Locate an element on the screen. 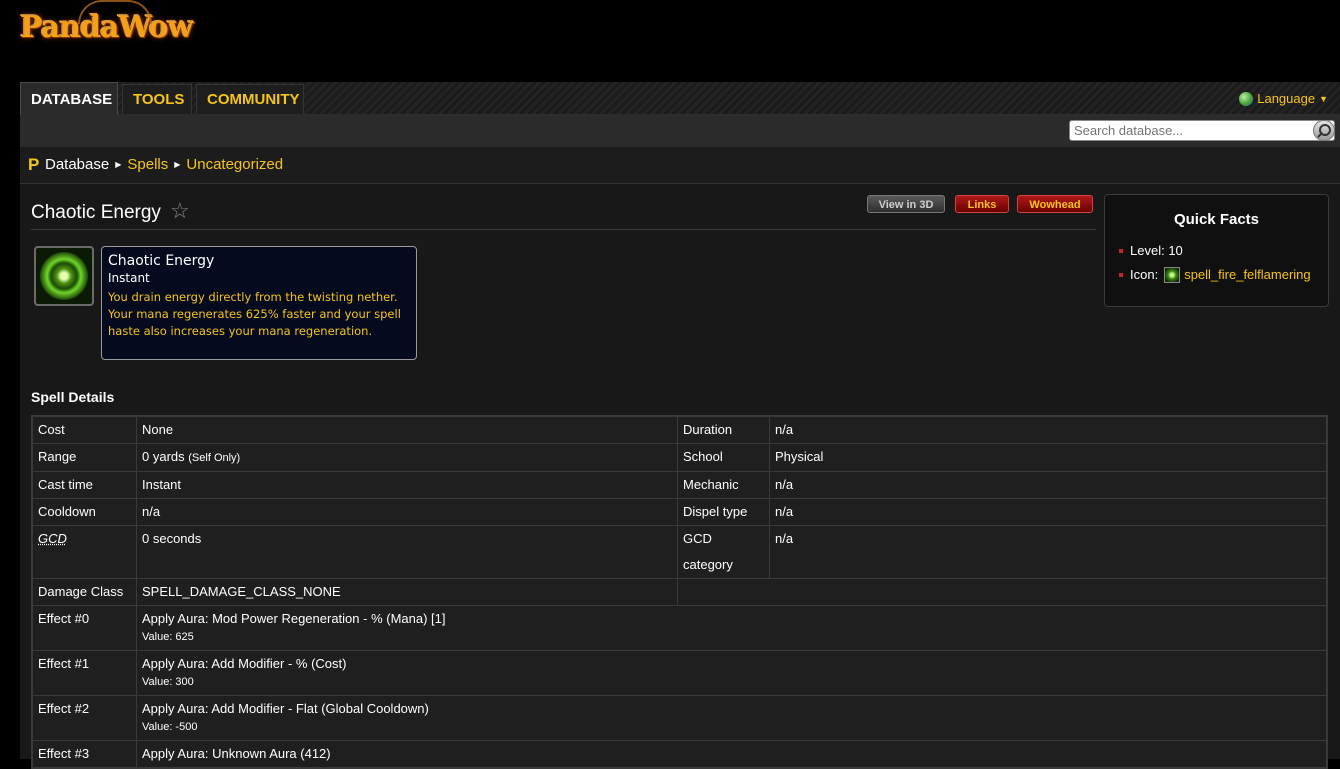  range-label: Range is located at coordinates (84, 457).